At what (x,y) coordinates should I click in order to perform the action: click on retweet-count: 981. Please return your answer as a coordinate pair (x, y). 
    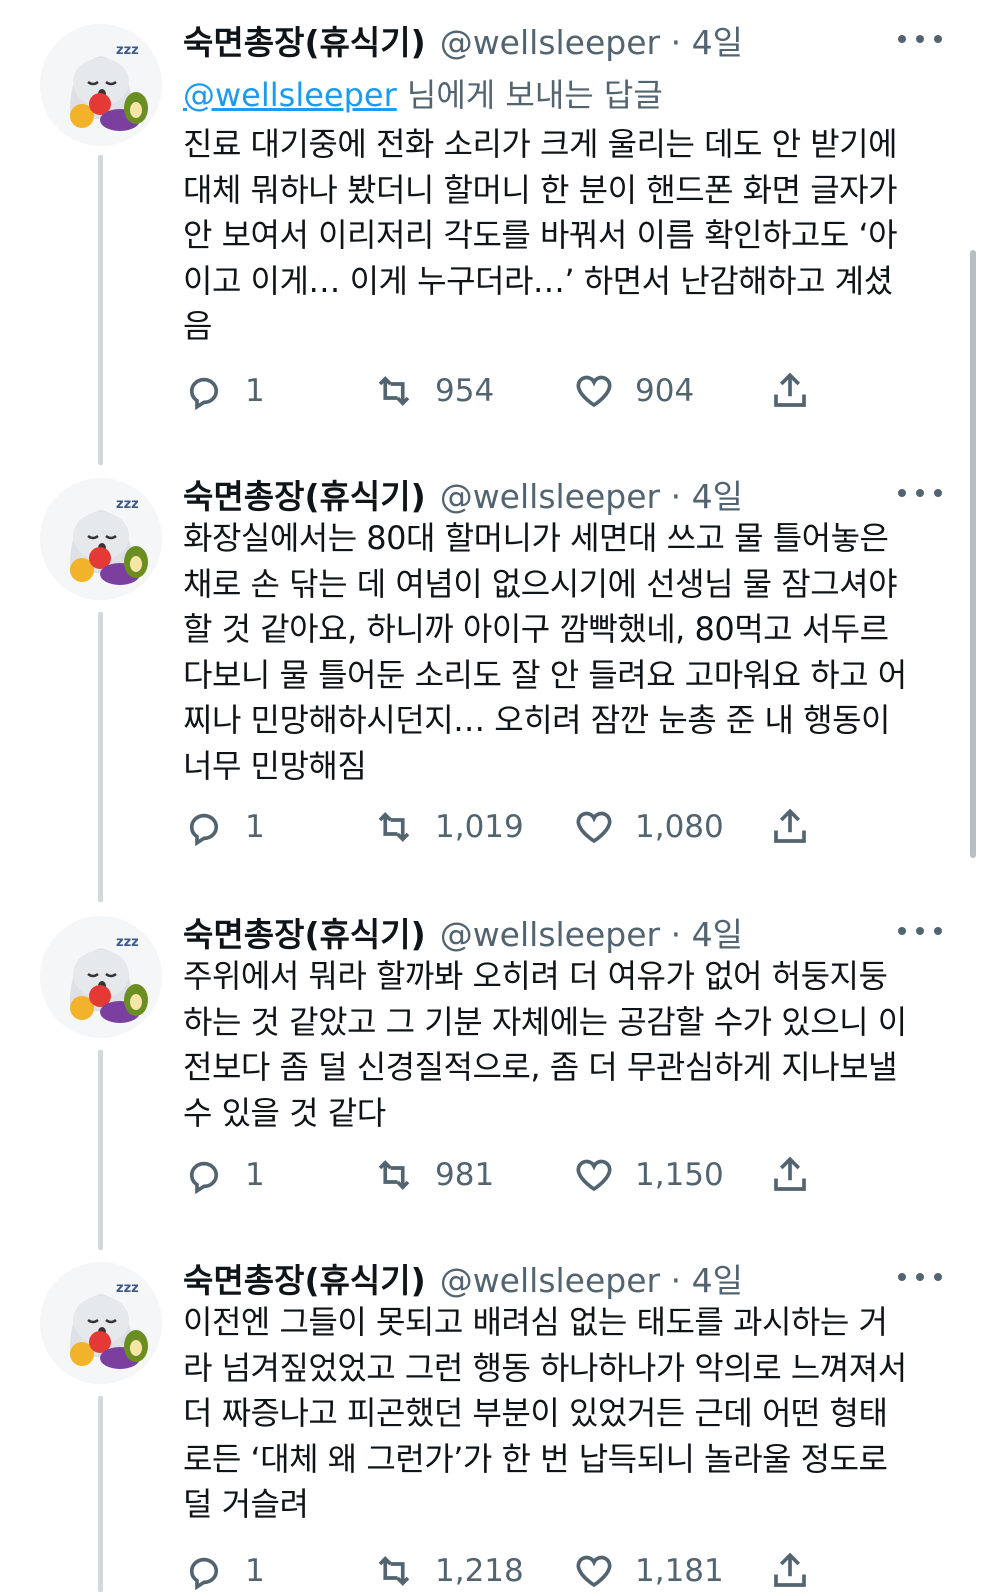
    Looking at the image, I should click on (465, 1175).